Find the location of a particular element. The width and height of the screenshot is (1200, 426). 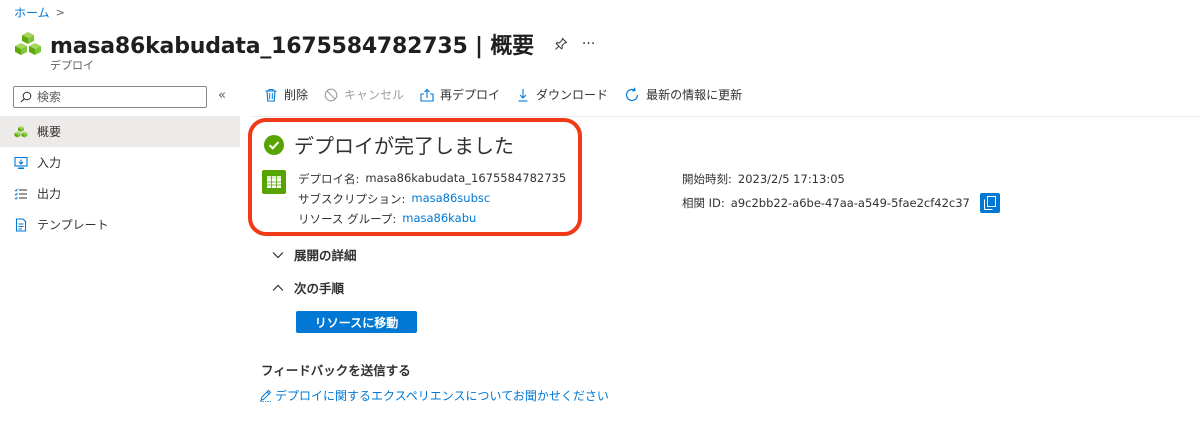

chevron-down-icon is located at coordinates (278, 254).